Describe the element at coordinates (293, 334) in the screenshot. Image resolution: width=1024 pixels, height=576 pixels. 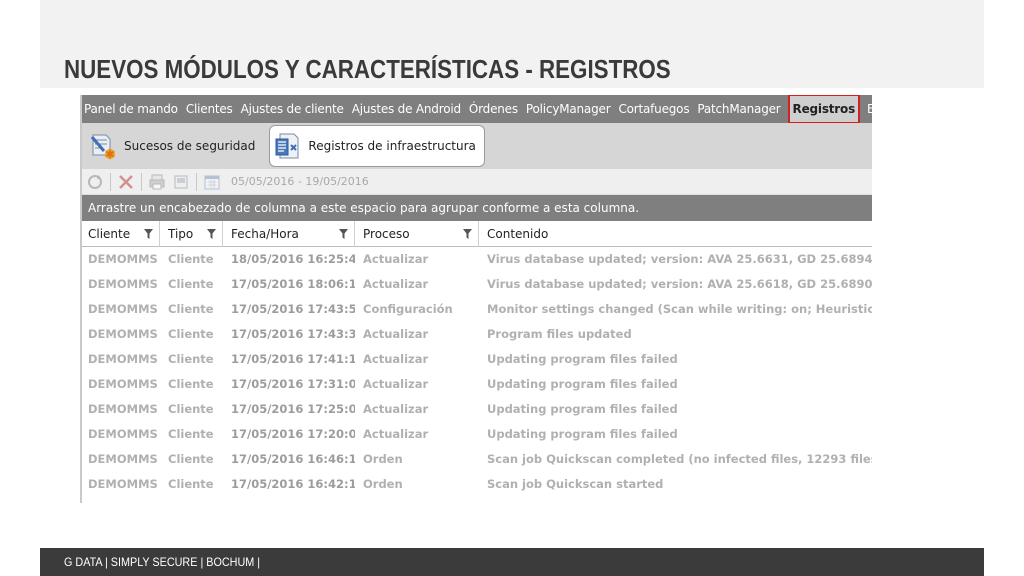
I see `cell-fecha-hora: 17/05/2016 17:43:32` at that location.